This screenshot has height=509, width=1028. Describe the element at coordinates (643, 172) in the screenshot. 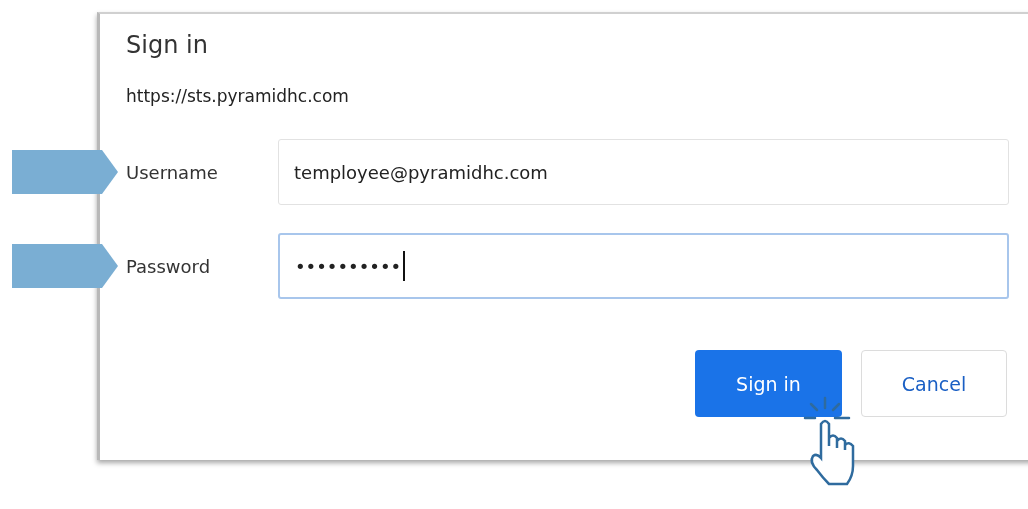

I see `input-field: temployee@pyramidhc.com` at that location.